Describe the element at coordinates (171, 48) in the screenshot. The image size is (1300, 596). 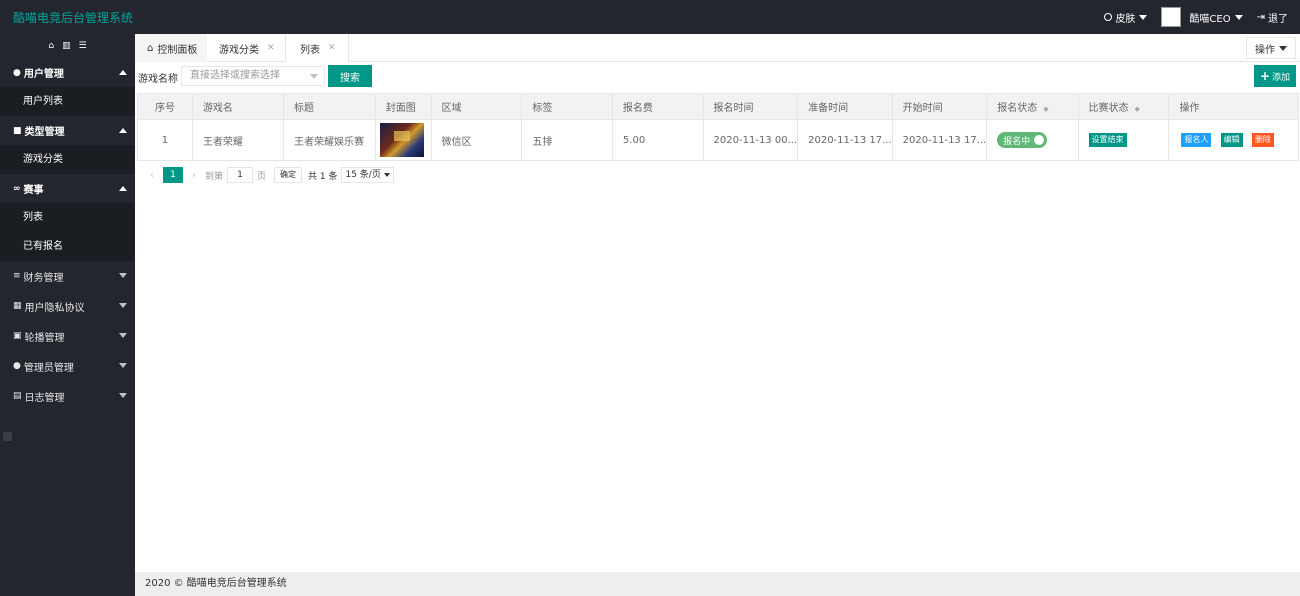
I see `tab-dashboard: ⌂ 控制面板` at that location.